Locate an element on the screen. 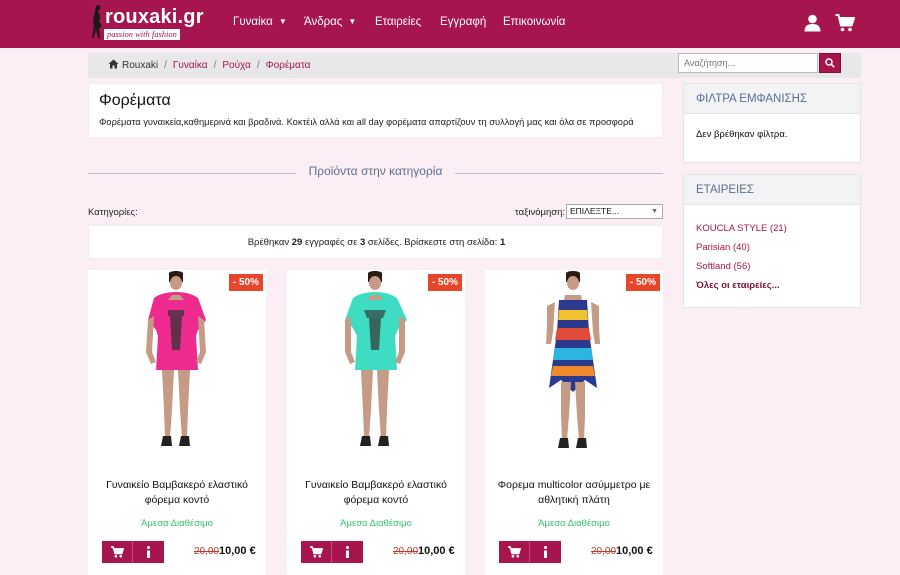 This screenshot has height=575, width=900. breadcrumb-item-clothes: Ρούχα is located at coordinates (236, 65).